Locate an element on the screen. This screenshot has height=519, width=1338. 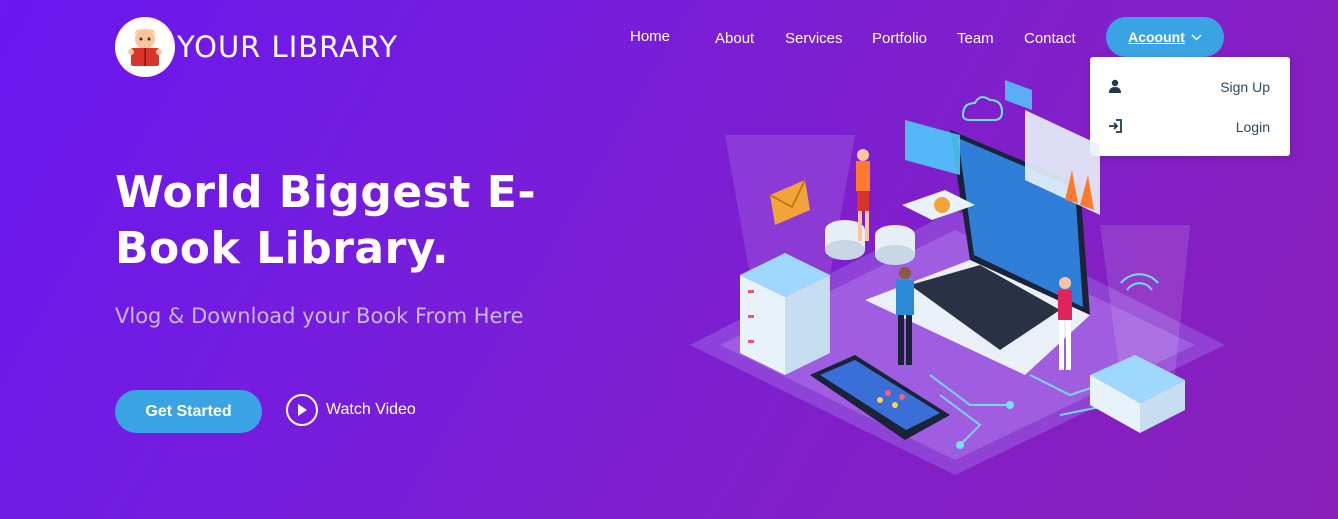
nav-services: Services is located at coordinates (814, 38).